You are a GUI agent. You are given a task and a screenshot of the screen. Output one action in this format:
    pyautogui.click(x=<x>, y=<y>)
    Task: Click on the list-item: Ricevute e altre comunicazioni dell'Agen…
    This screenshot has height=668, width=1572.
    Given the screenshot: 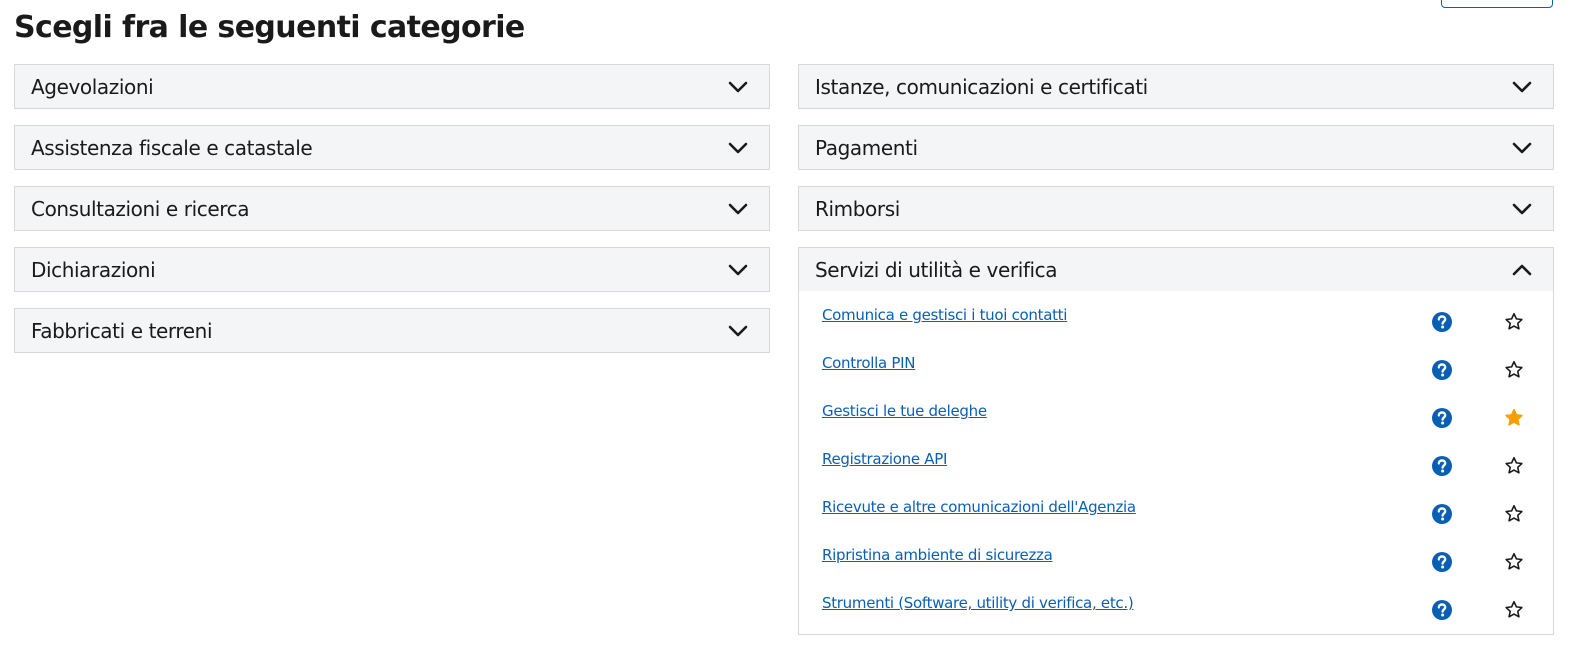 What is the action you would take?
    pyautogui.click(x=1176, y=516)
    